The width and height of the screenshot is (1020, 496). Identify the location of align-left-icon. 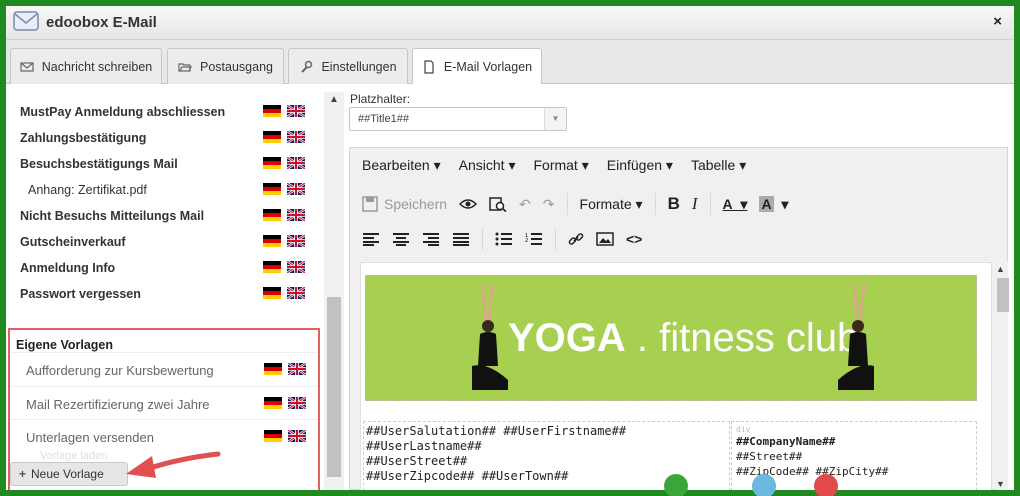
(371, 239).